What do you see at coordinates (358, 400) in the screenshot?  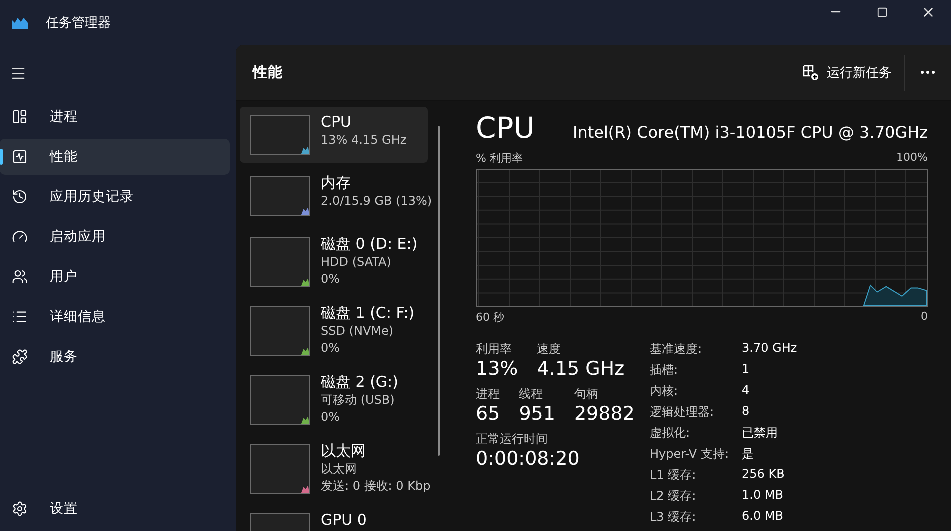 I see `device-info: 可移动 (USB)` at bounding box center [358, 400].